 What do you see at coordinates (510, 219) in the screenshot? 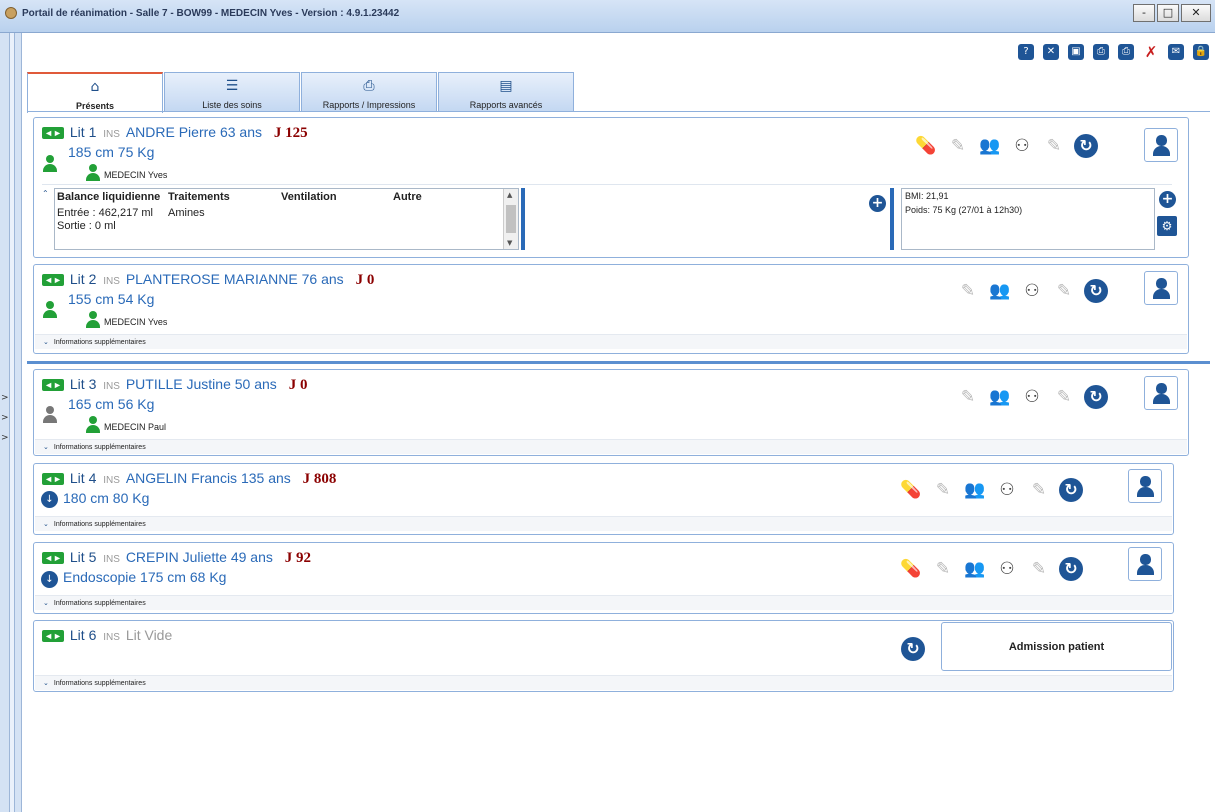
I see `table-scrollbar: ▲ ▼` at bounding box center [510, 219].